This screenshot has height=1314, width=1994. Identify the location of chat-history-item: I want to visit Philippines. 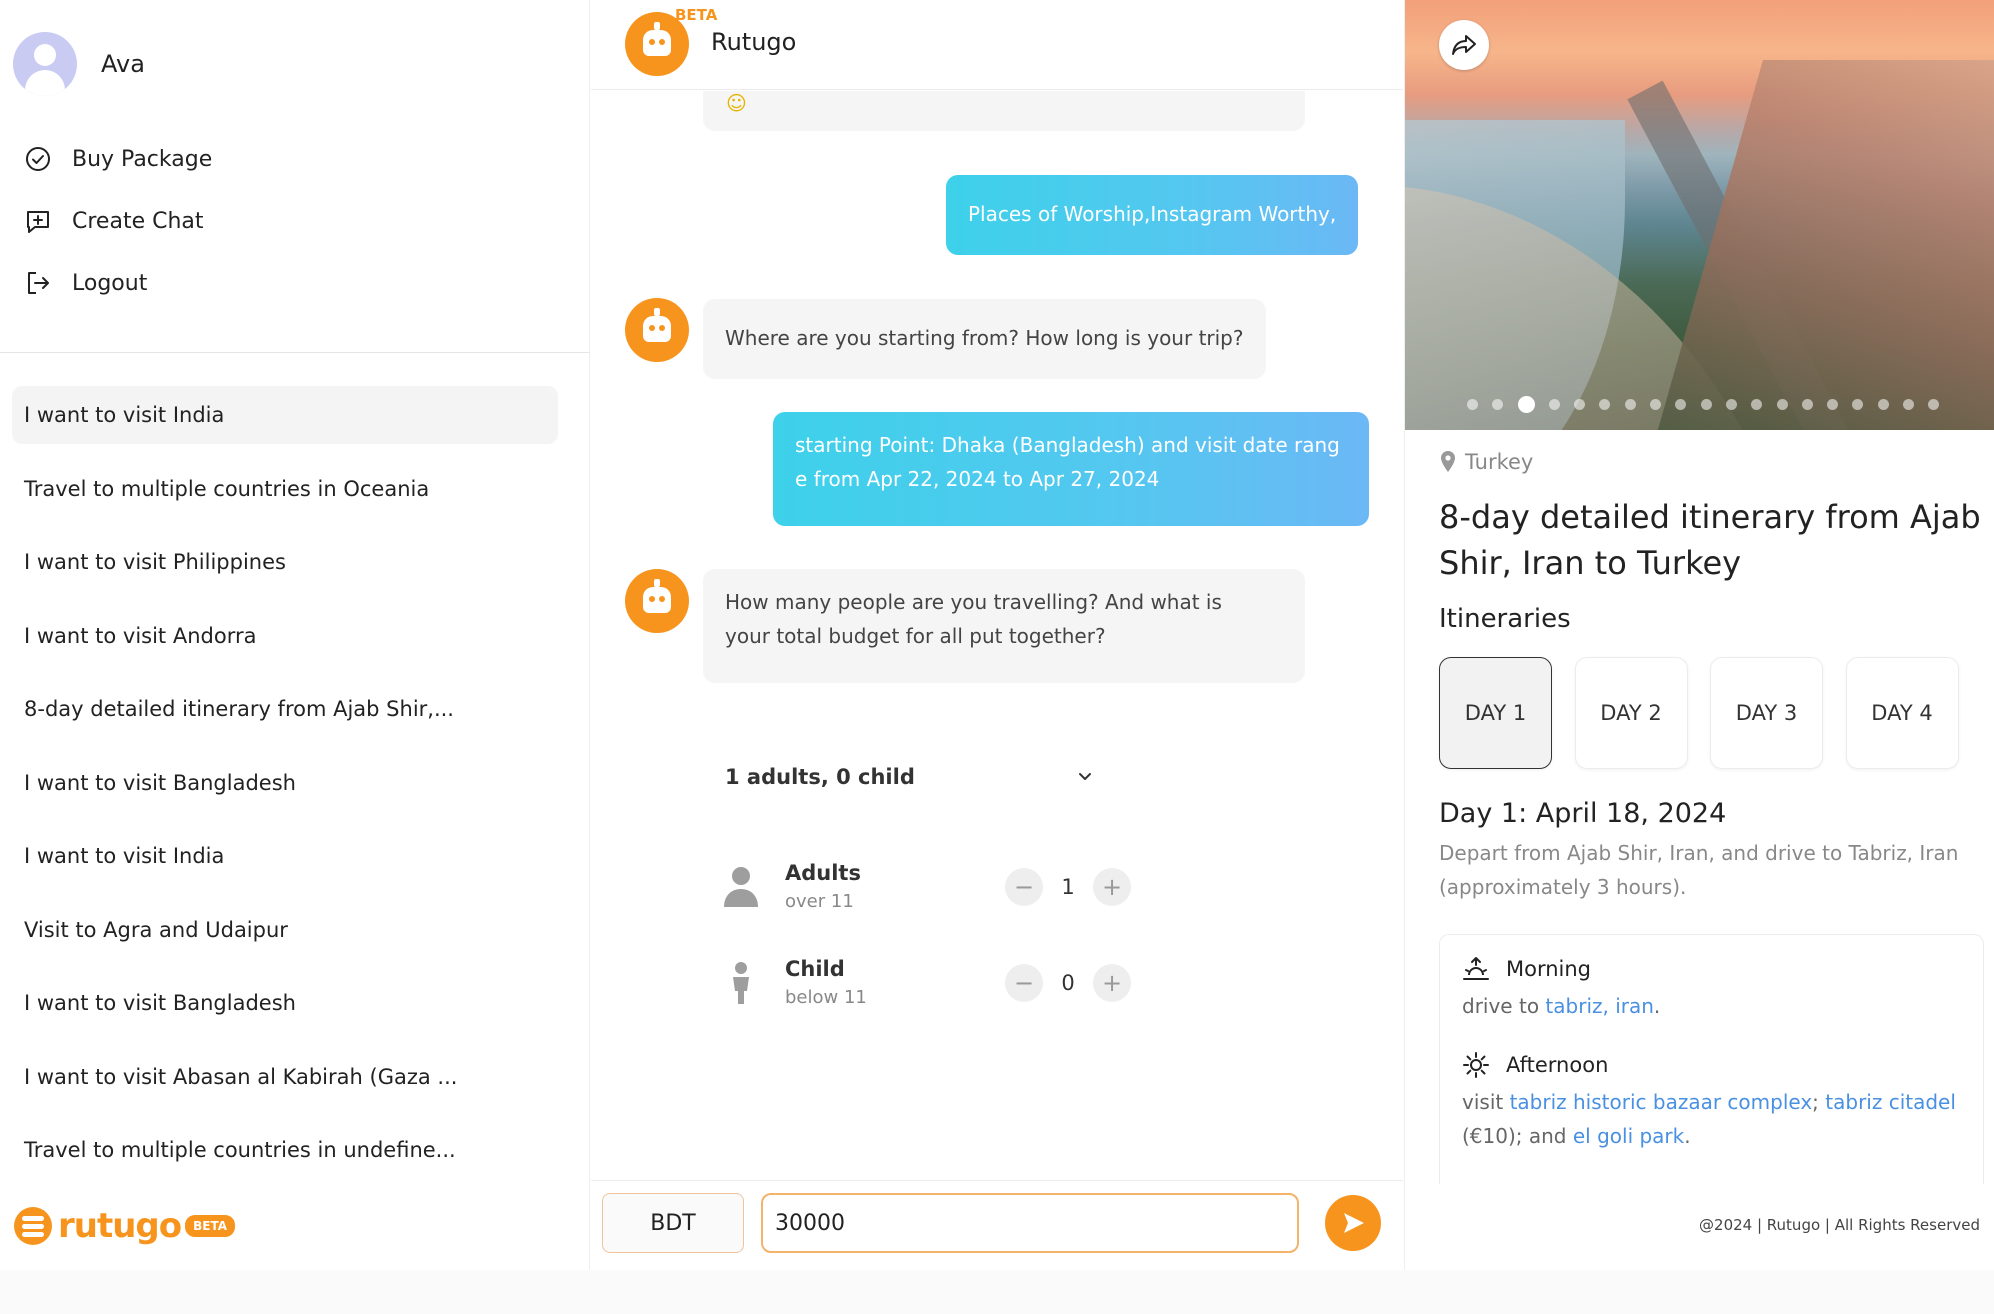
(285, 562).